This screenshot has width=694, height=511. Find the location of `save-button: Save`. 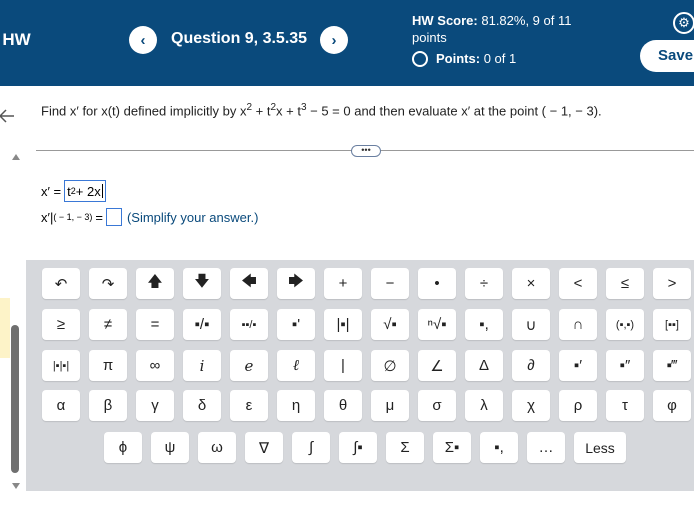

save-button: Save is located at coordinates (667, 56).